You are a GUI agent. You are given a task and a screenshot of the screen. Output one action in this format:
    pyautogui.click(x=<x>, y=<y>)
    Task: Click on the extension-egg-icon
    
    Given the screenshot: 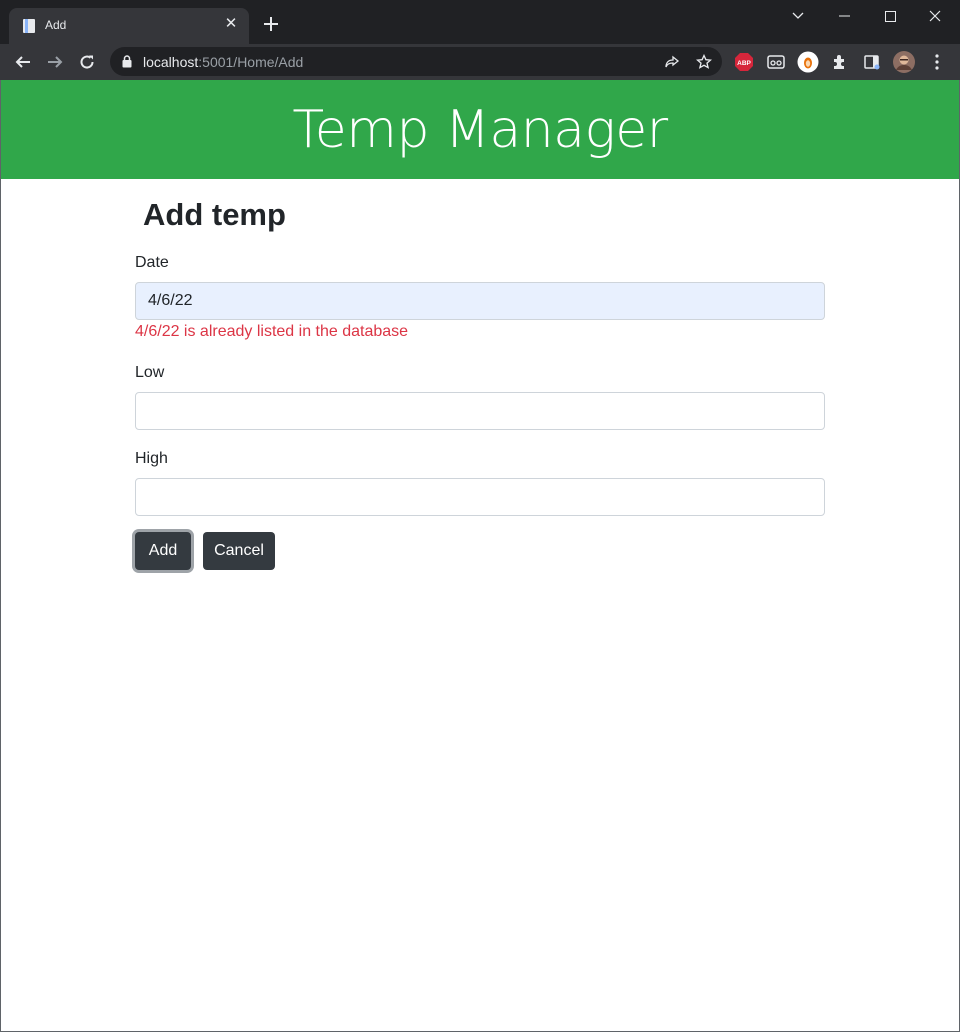 What is the action you would take?
    pyautogui.click(x=808, y=62)
    